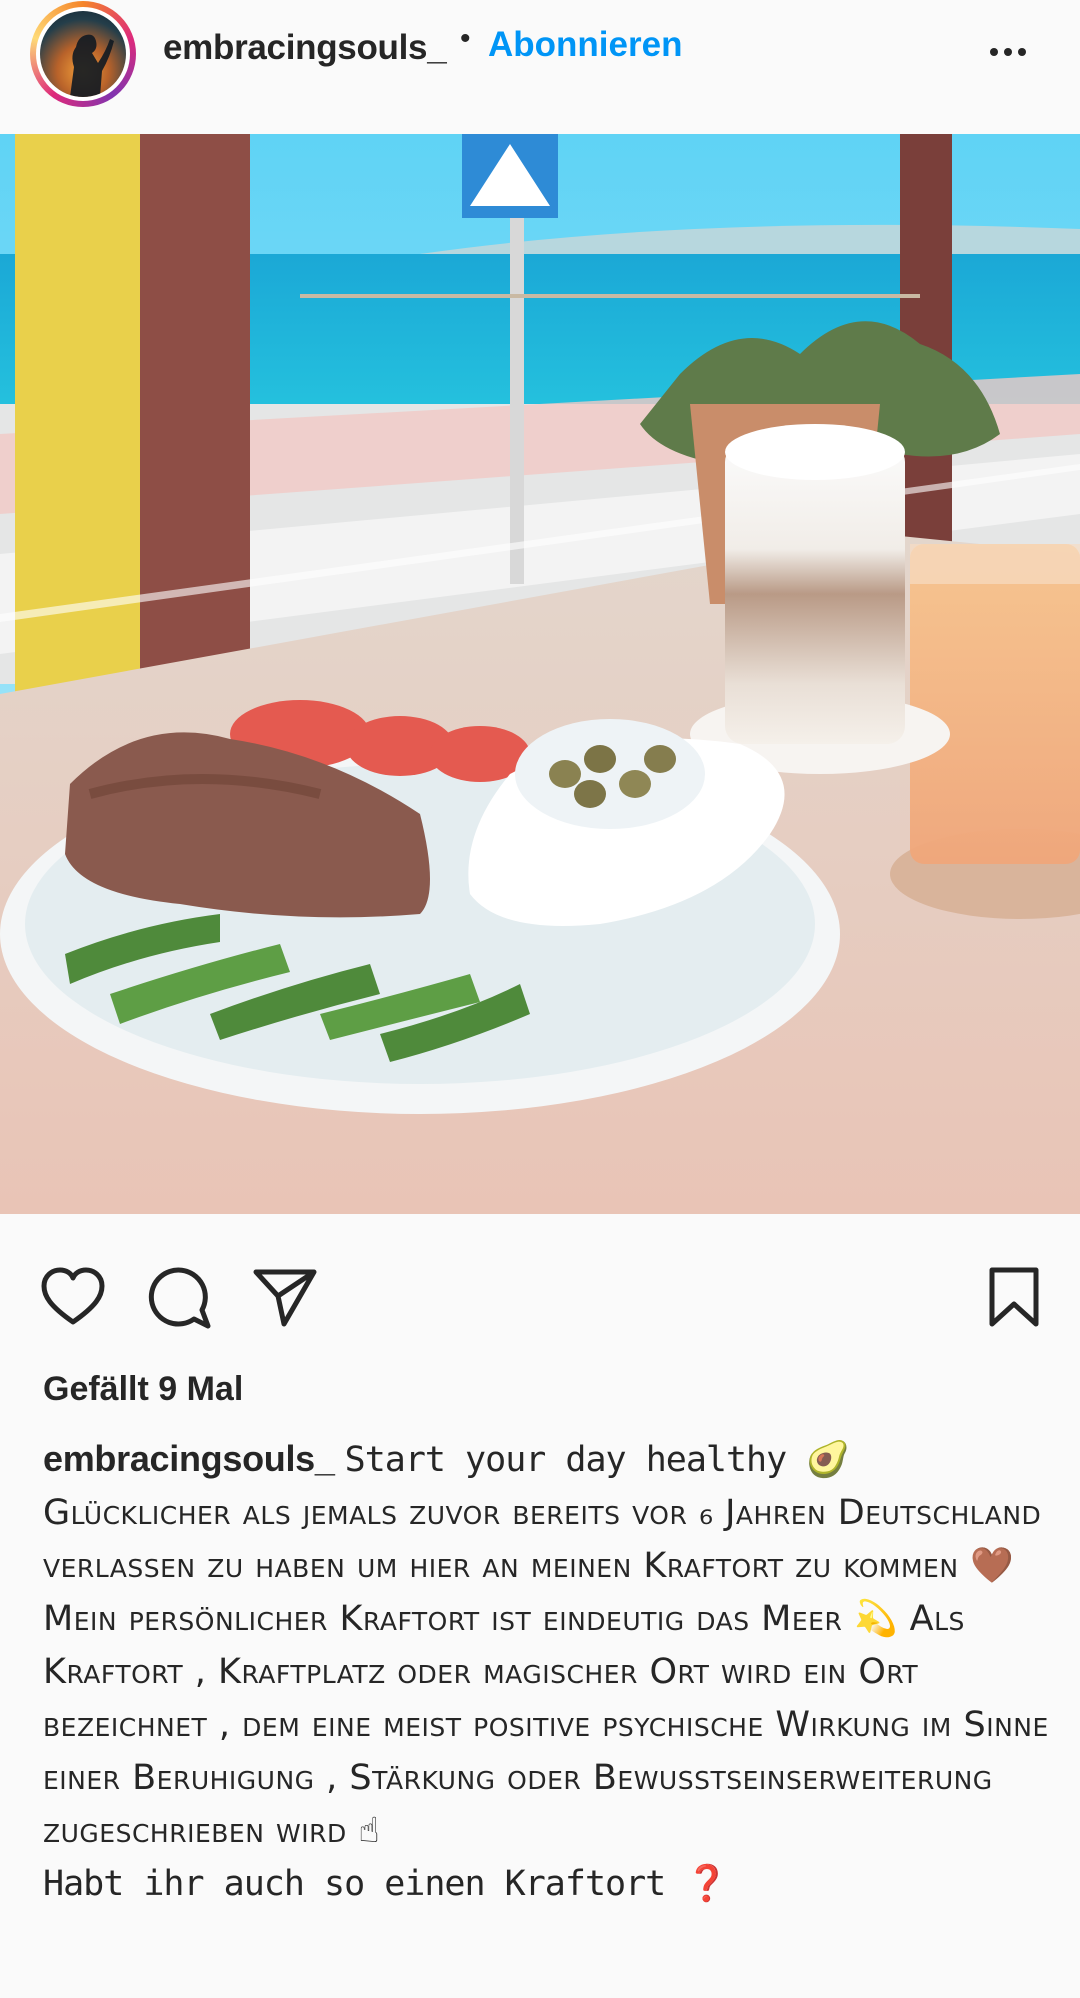 The height and width of the screenshot is (1998, 1080). Describe the element at coordinates (386, 1884) in the screenshot. I see `caption-last-line: Habt ihr auch so einen Kraftort ❓` at that location.